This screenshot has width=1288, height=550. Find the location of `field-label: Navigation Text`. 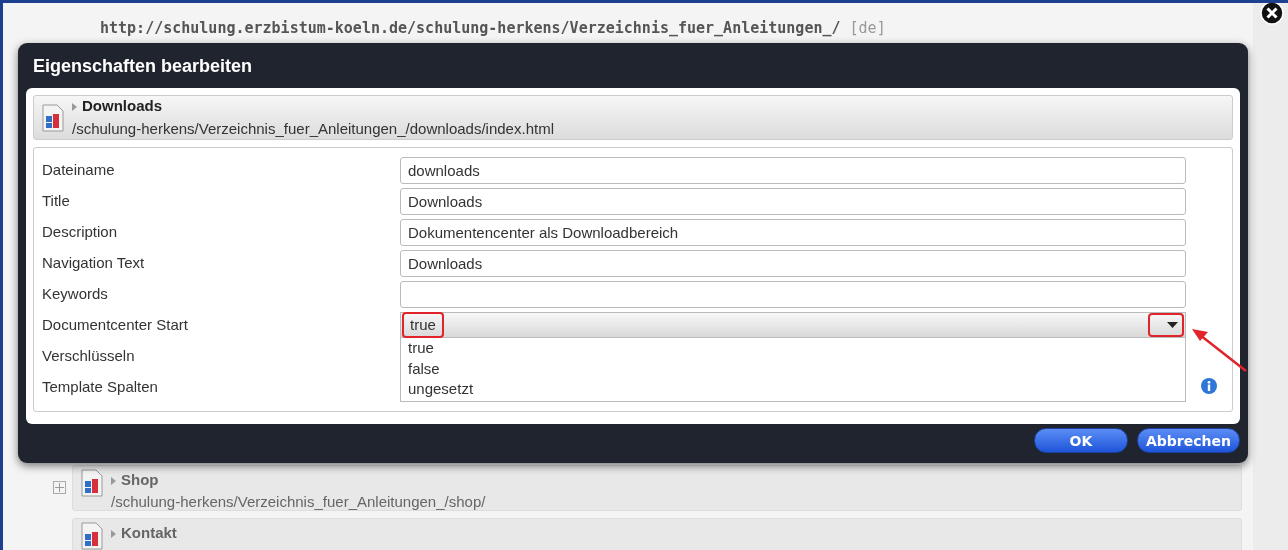

field-label: Navigation Text is located at coordinates (94, 263).